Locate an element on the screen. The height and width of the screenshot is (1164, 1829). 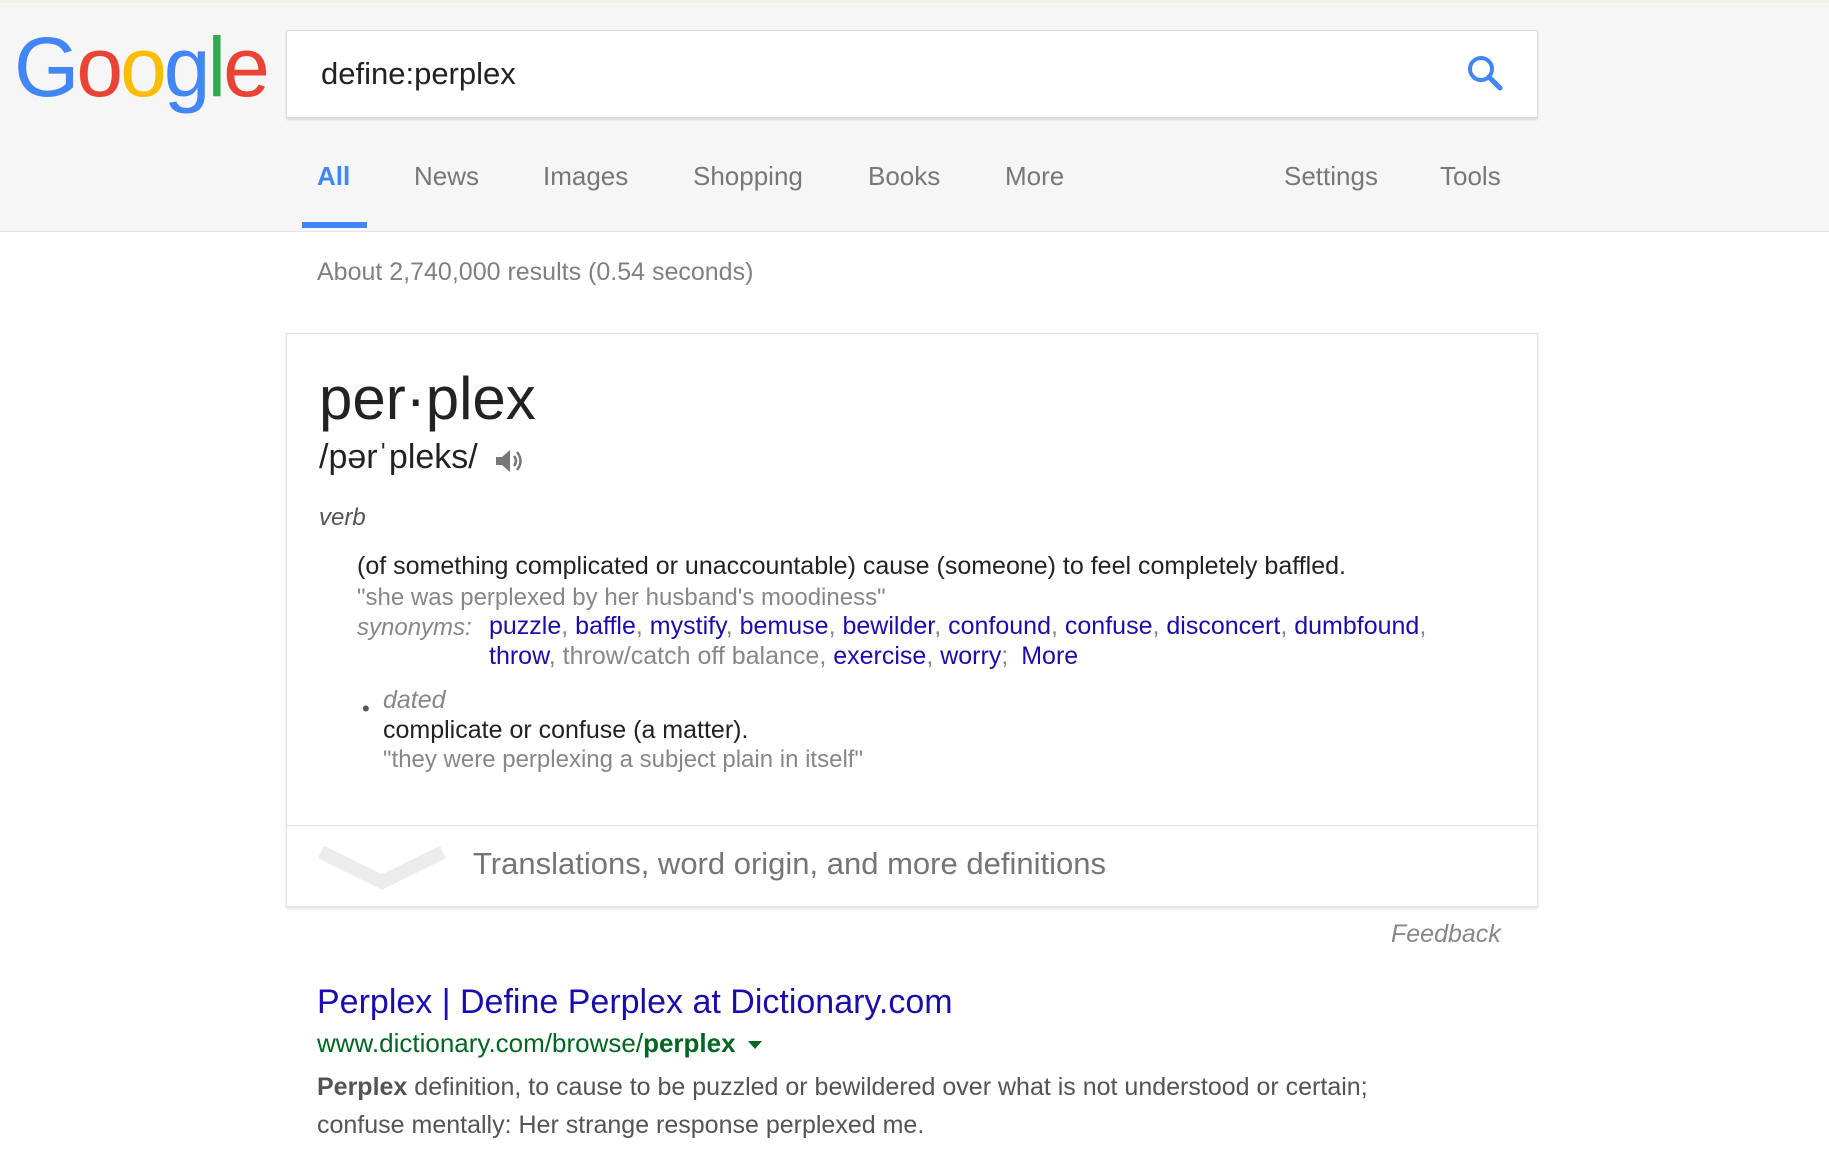
definition-2: complicate or confuse (a matter). is located at coordinates (566, 730).